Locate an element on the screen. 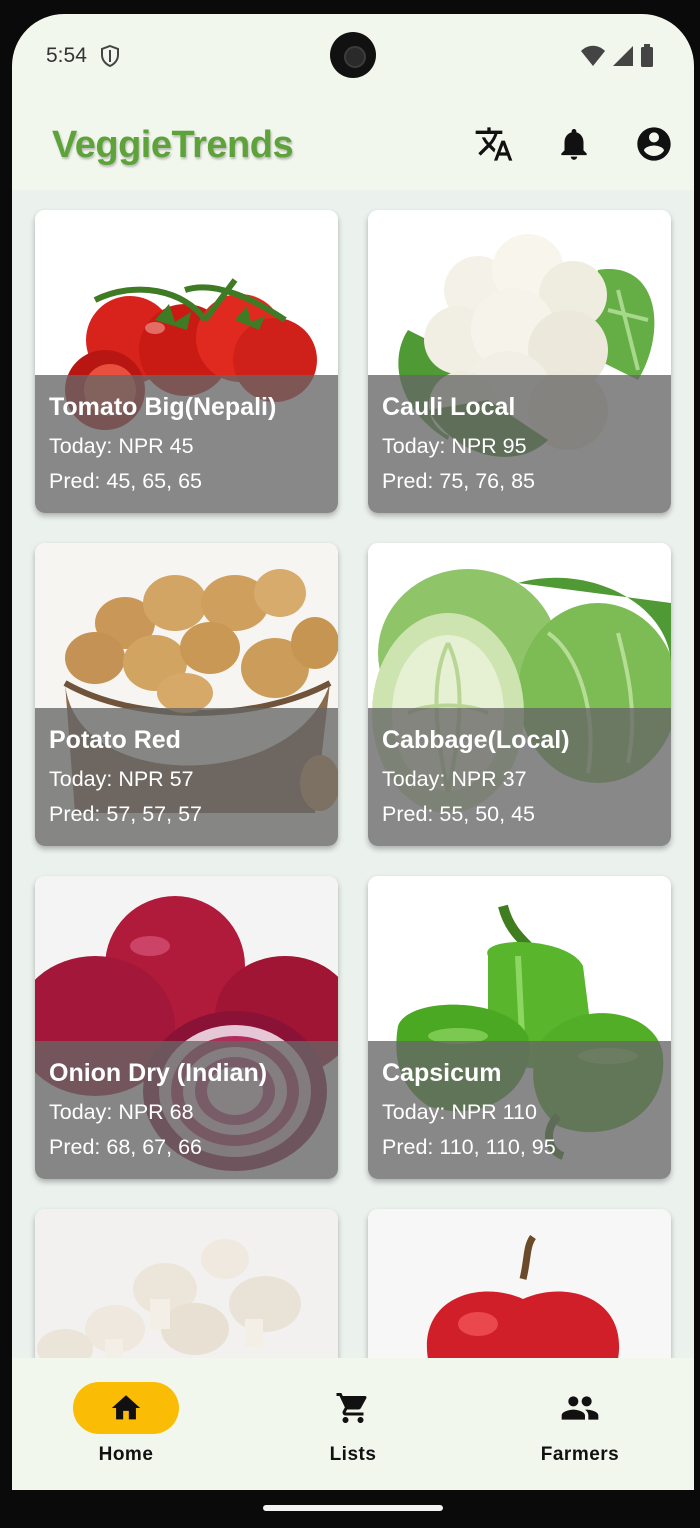 This screenshot has height=1528, width=700. top-app-bar: VeggieTrends is located at coordinates (353, 144).